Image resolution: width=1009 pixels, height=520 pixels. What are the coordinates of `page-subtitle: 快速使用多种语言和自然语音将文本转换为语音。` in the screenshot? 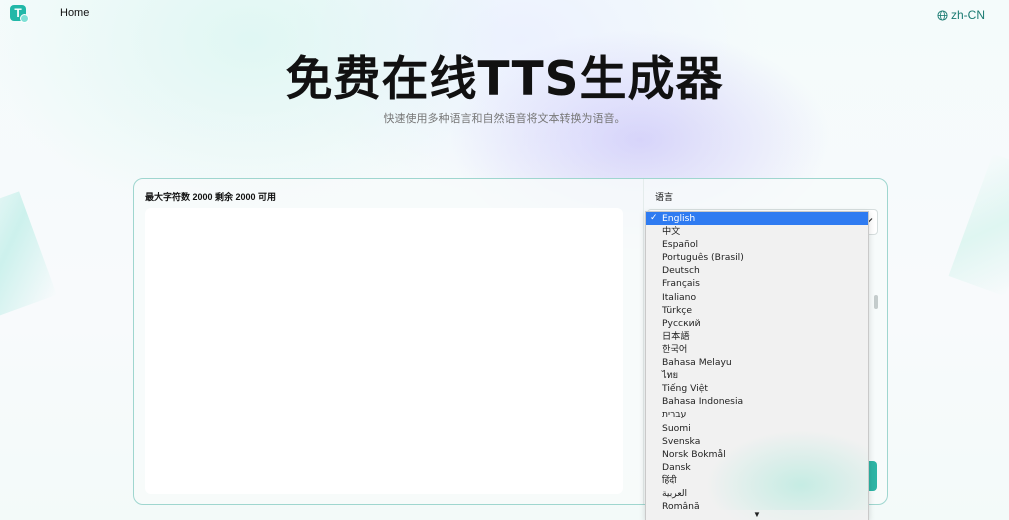 It's located at (504, 119).